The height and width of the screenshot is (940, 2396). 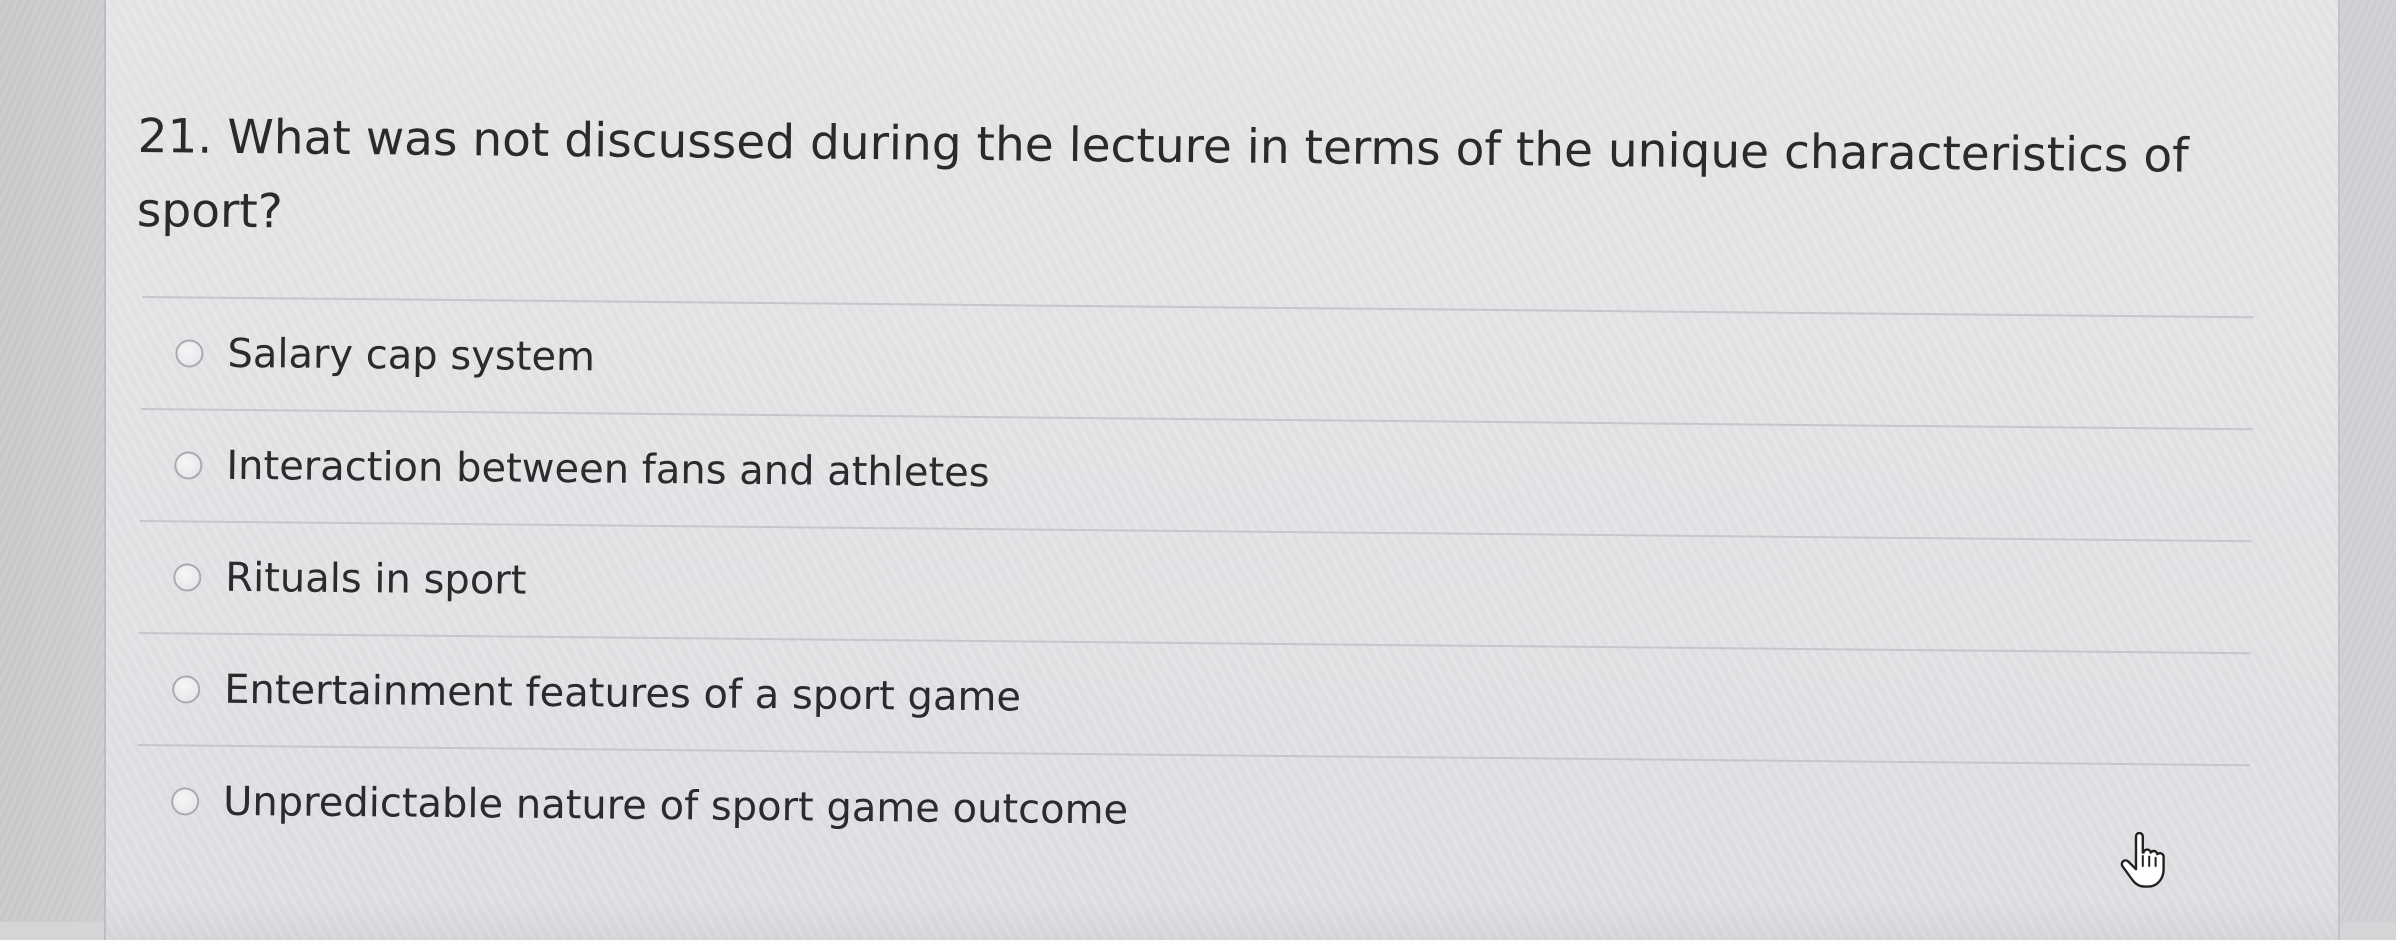 I want to click on answer-label: Rituals in sport, so click(x=376, y=579).